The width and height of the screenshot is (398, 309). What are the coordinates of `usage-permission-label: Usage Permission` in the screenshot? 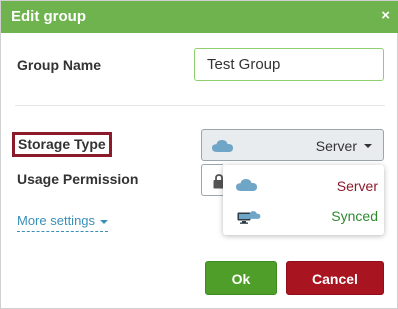 It's located at (78, 179).